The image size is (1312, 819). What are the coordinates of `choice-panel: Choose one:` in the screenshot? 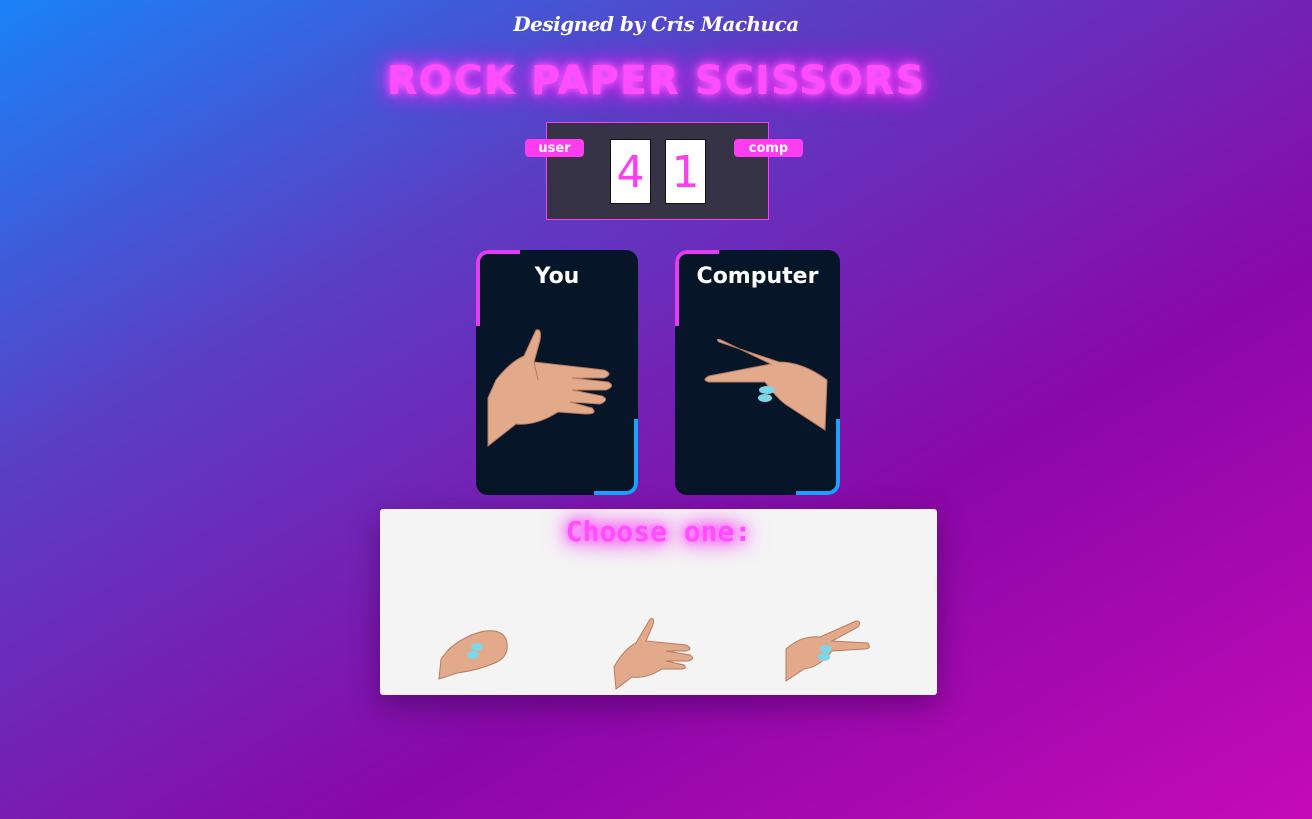 It's located at (658, 602).